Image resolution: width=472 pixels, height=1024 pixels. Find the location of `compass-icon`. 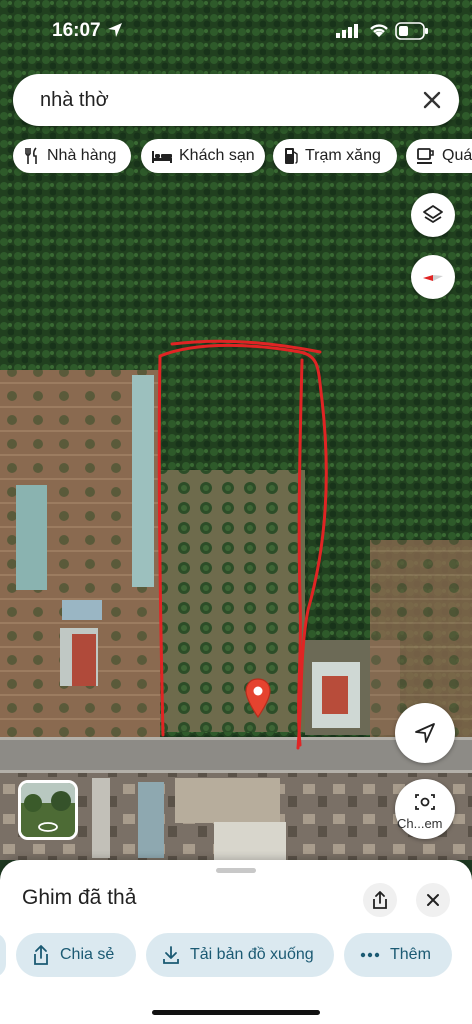

compass-icon is located at coordinates (433, 278).